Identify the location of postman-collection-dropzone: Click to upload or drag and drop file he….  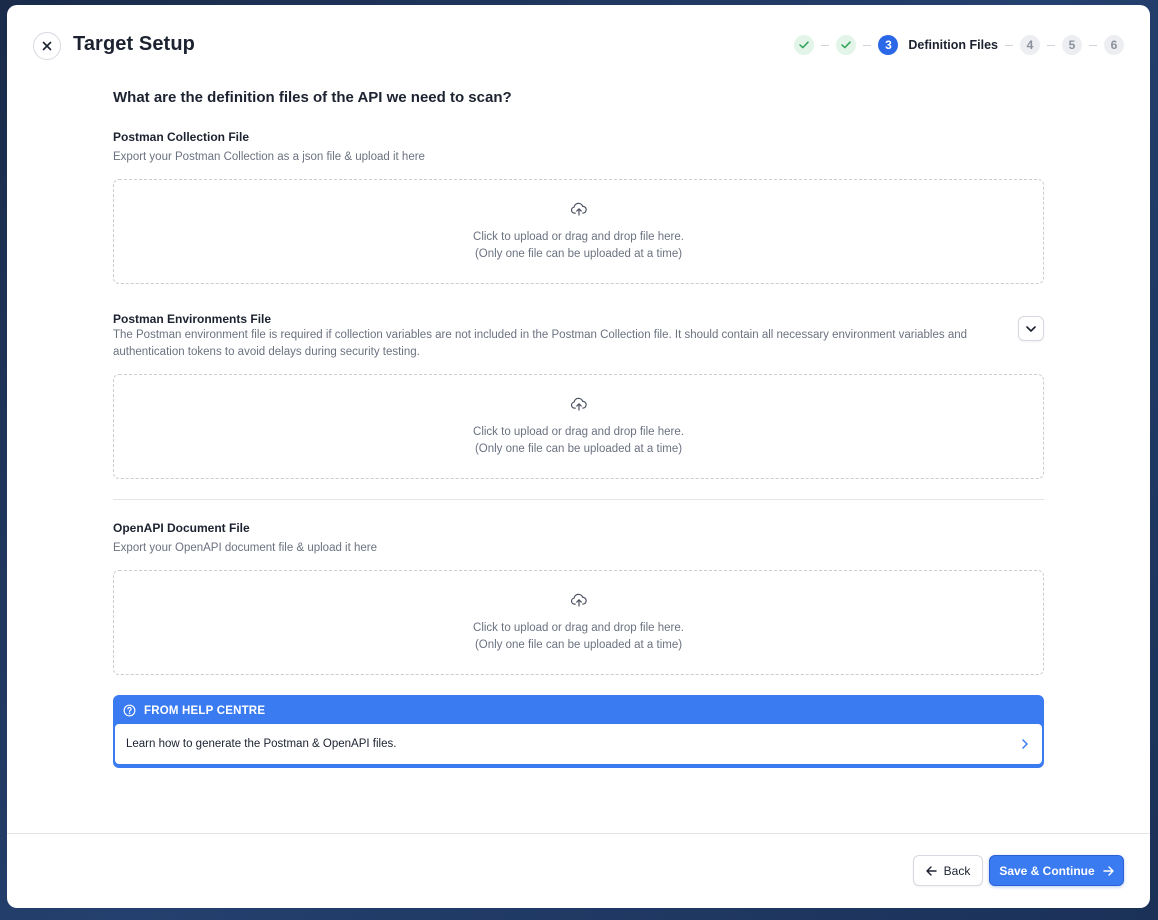
(578, 231).